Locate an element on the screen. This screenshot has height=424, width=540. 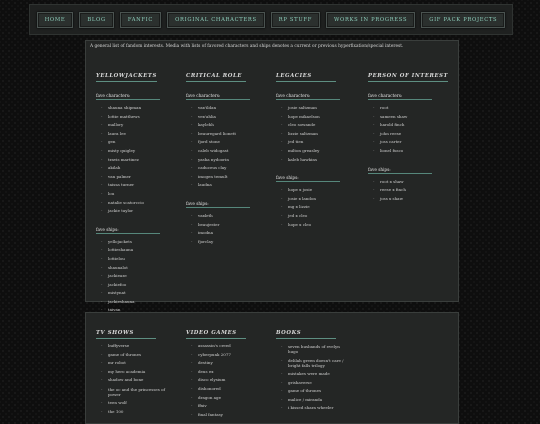
list-item: john reese is located at coordinates (408, 134).